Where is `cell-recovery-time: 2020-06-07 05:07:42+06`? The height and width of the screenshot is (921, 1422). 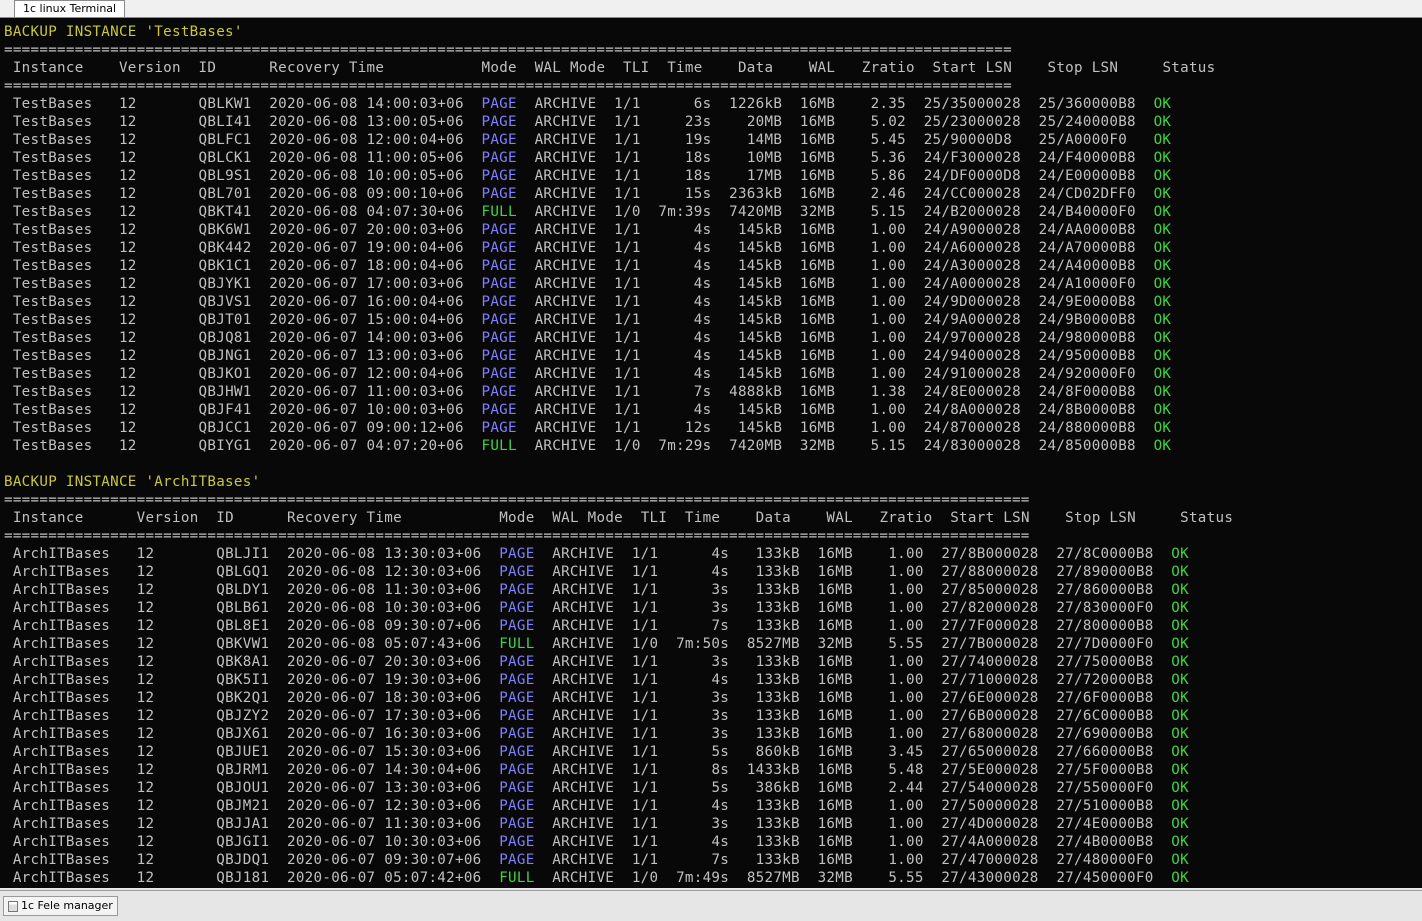 cell-recovery-time: 2020-06-07 05:07:42+06 is located at coordinates (384, 878).